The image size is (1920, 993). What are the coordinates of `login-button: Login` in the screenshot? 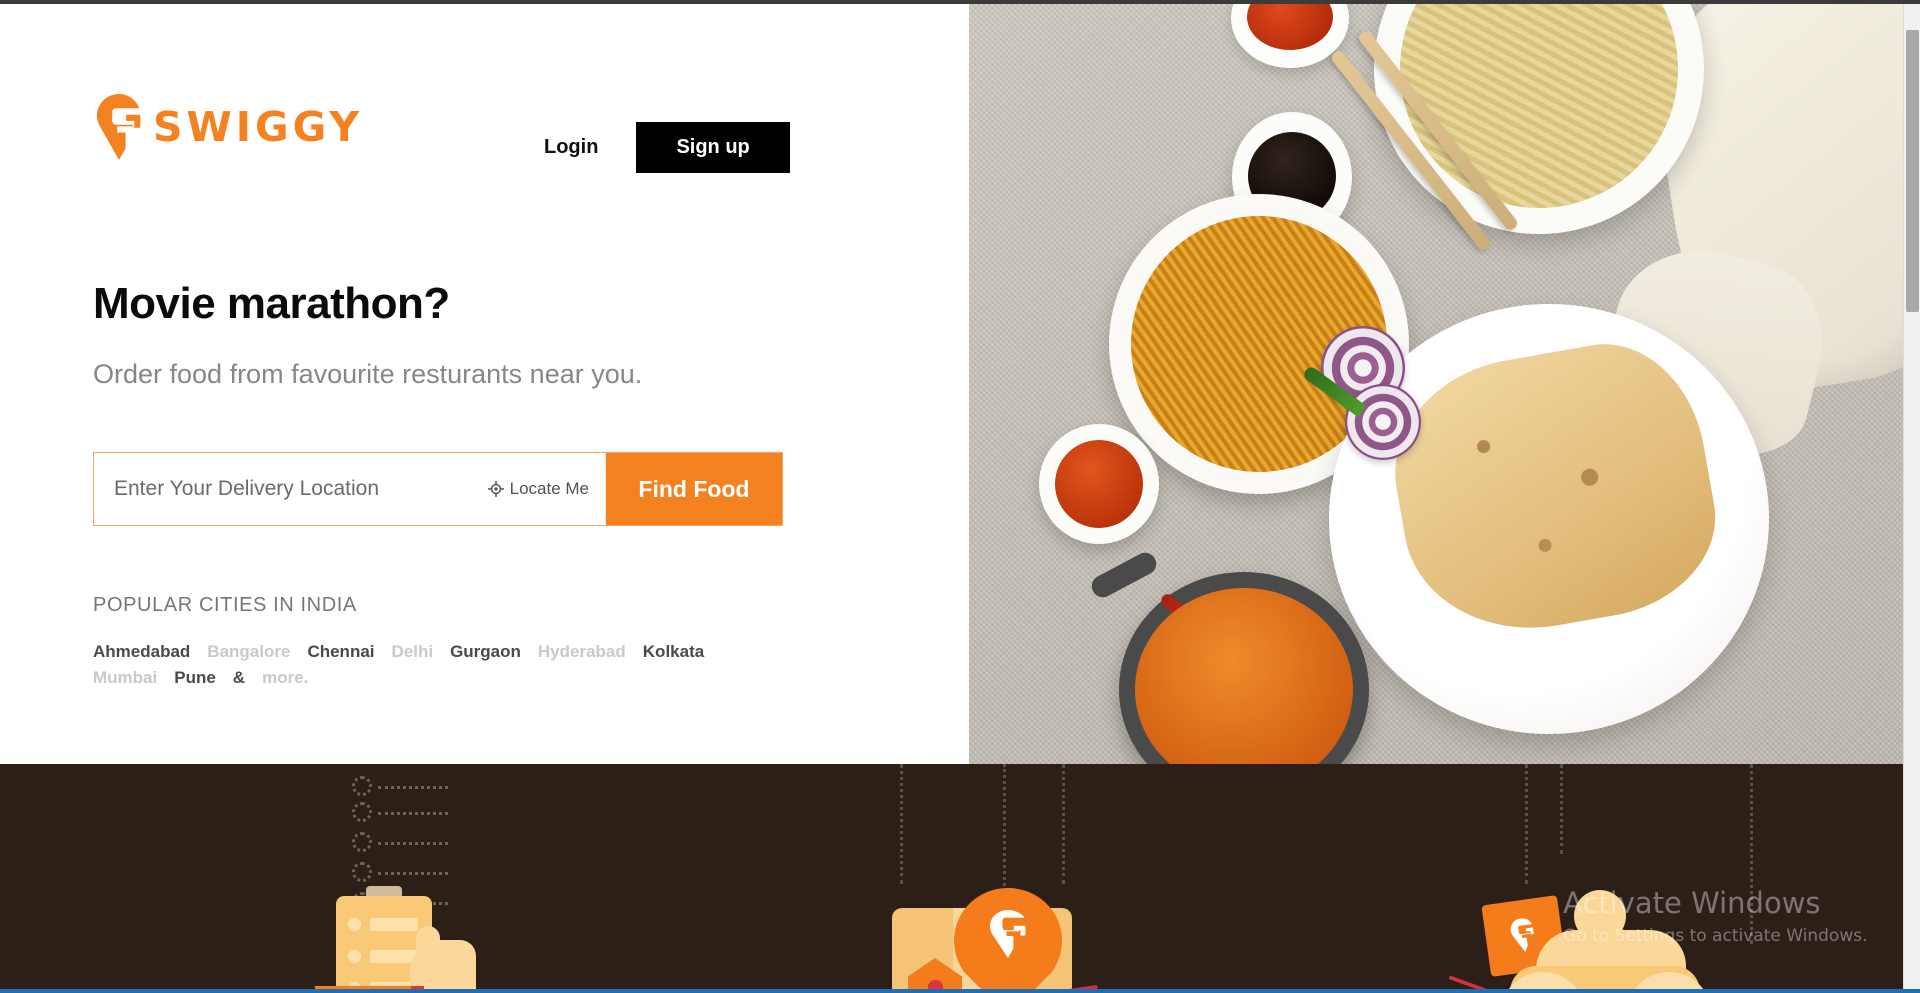 It's located at (571, 147).